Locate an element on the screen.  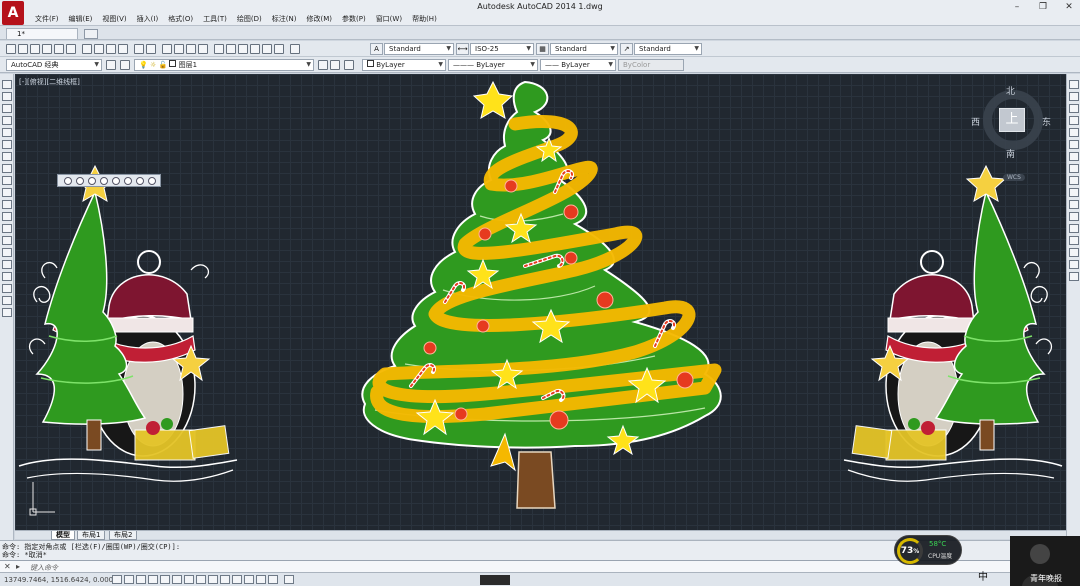
mirror-icon is located at coordinates (1074, 108).